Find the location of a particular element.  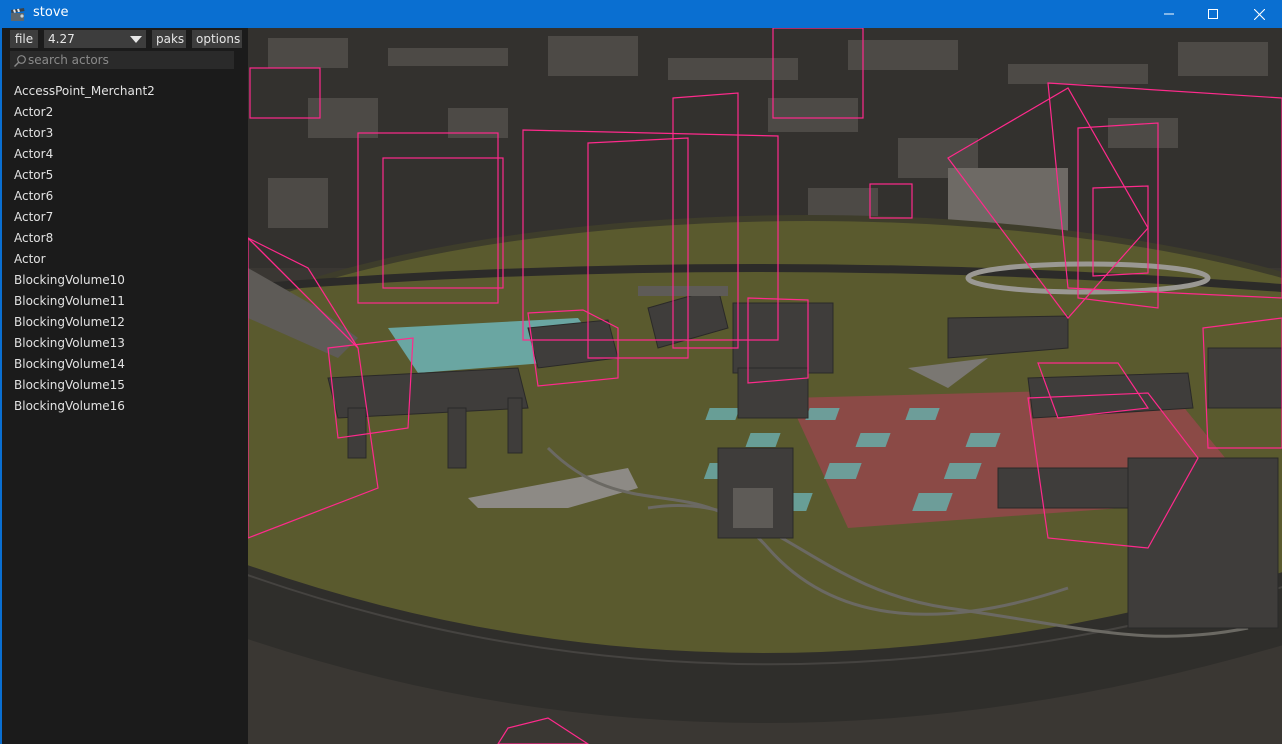

actor-list-item: BlockingVolume10 is located at coordinates (130, 280).